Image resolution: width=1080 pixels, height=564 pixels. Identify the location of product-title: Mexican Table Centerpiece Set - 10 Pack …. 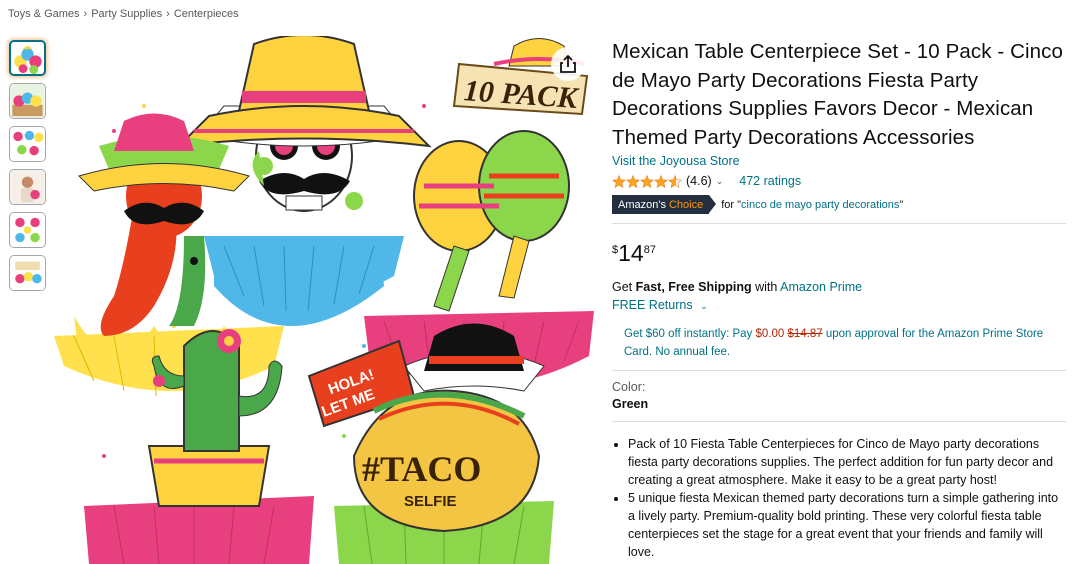
(837, 94).